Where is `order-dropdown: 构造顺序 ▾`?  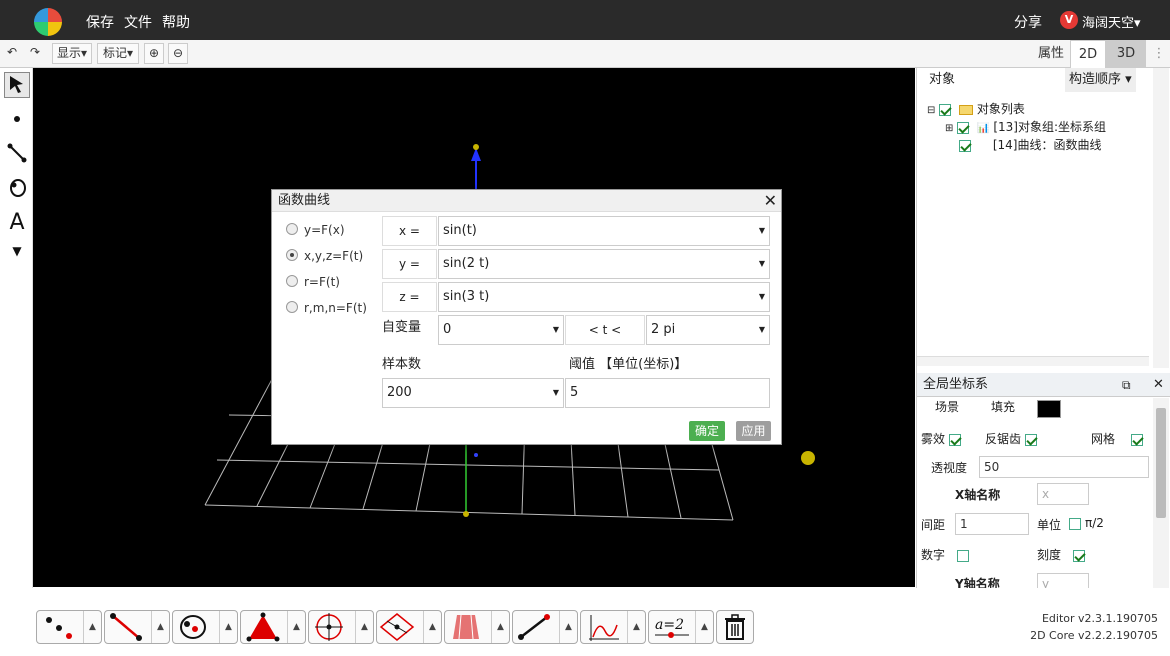 order-dropdown: 构造顺序 ▾ is located at coordinates (1100, 80).